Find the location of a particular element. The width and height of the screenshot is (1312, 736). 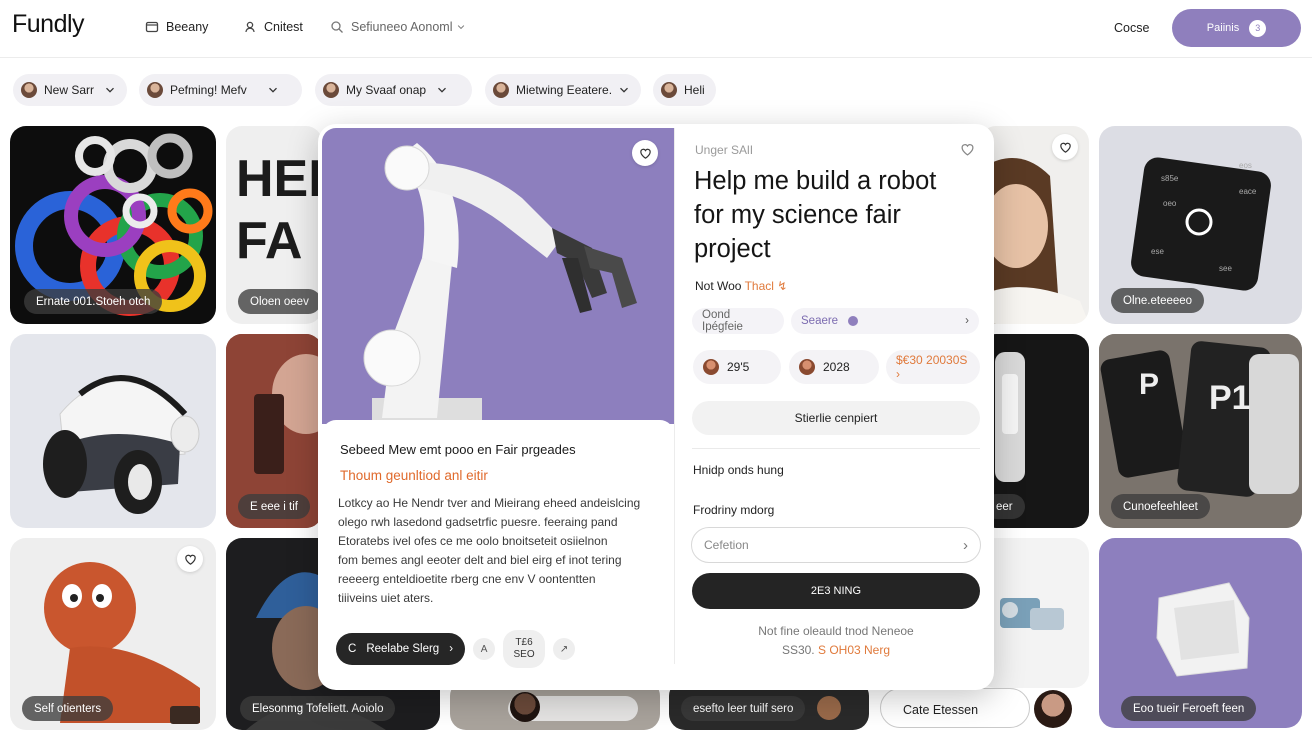

cocse-link: Cocse is located at coordinates (1131, 28).